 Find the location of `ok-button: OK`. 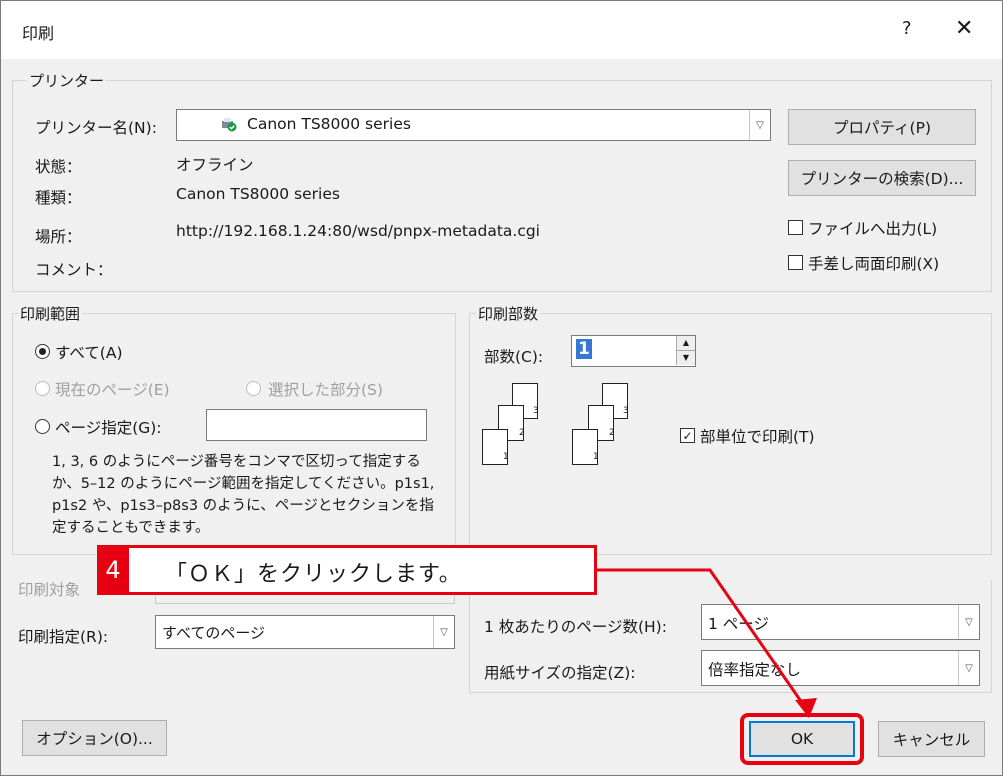

ok-button: OK is located at coordinates (802, 739).